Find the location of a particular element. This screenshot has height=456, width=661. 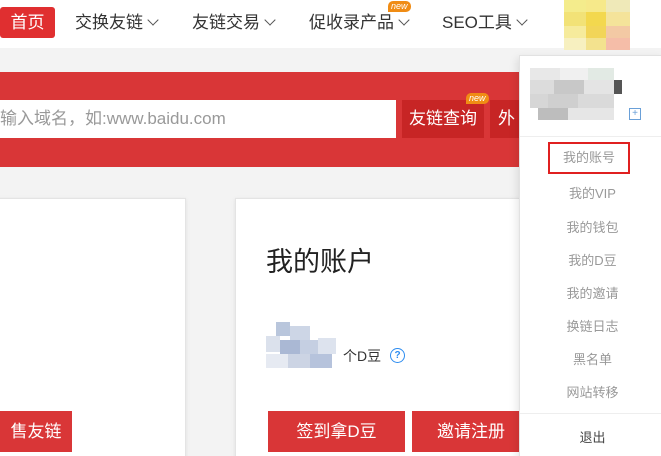

account-card-title: 我的账户 is located at coordinates (320, 262).